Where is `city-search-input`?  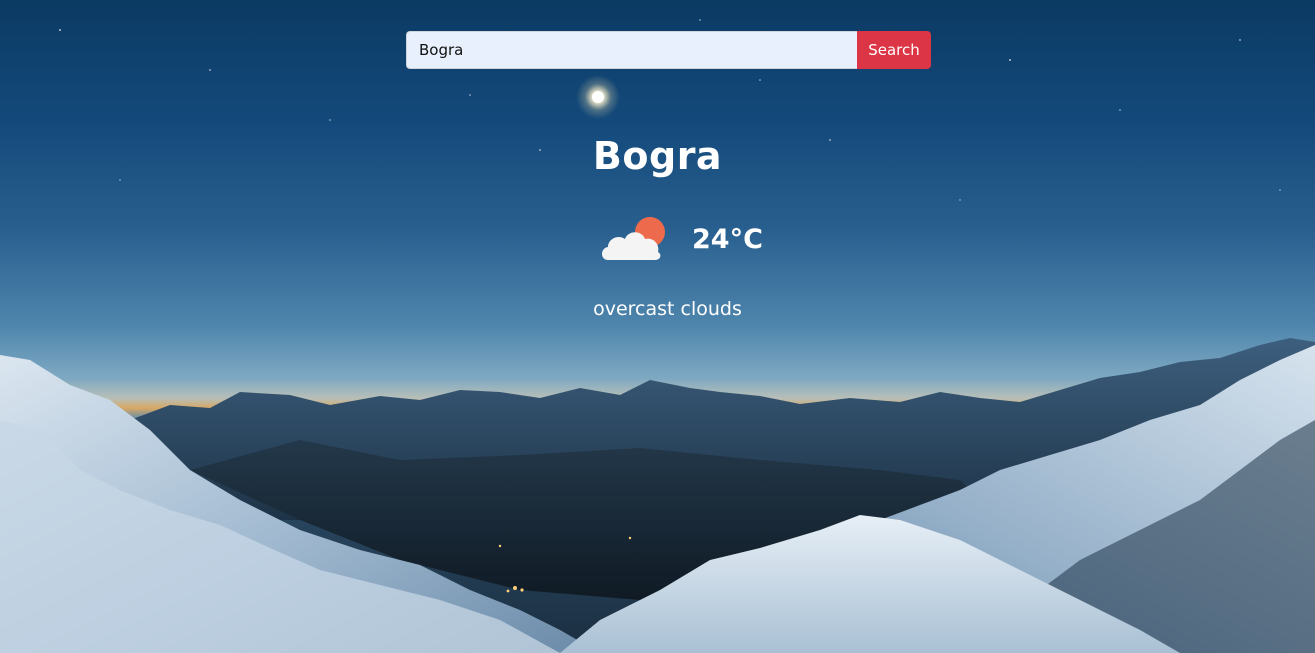
city-search-input is located at coordinates (631, 50).